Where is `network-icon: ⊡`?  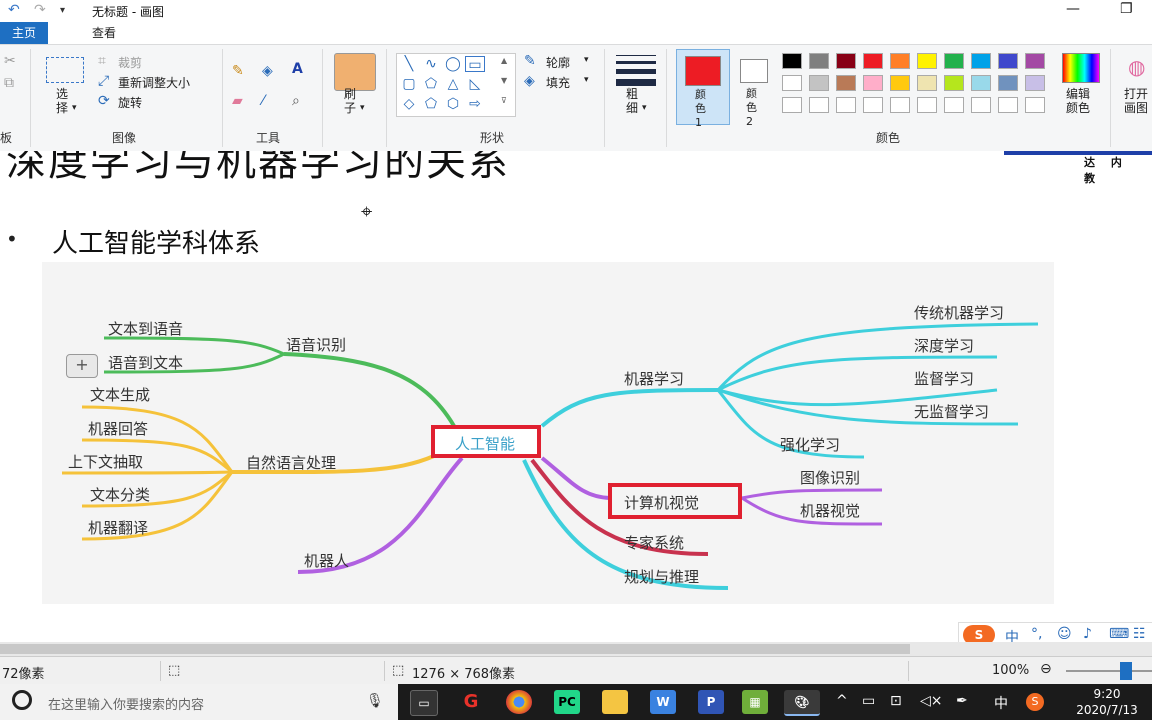
network-icon: ⊡ is located at coordinates (896, 701).